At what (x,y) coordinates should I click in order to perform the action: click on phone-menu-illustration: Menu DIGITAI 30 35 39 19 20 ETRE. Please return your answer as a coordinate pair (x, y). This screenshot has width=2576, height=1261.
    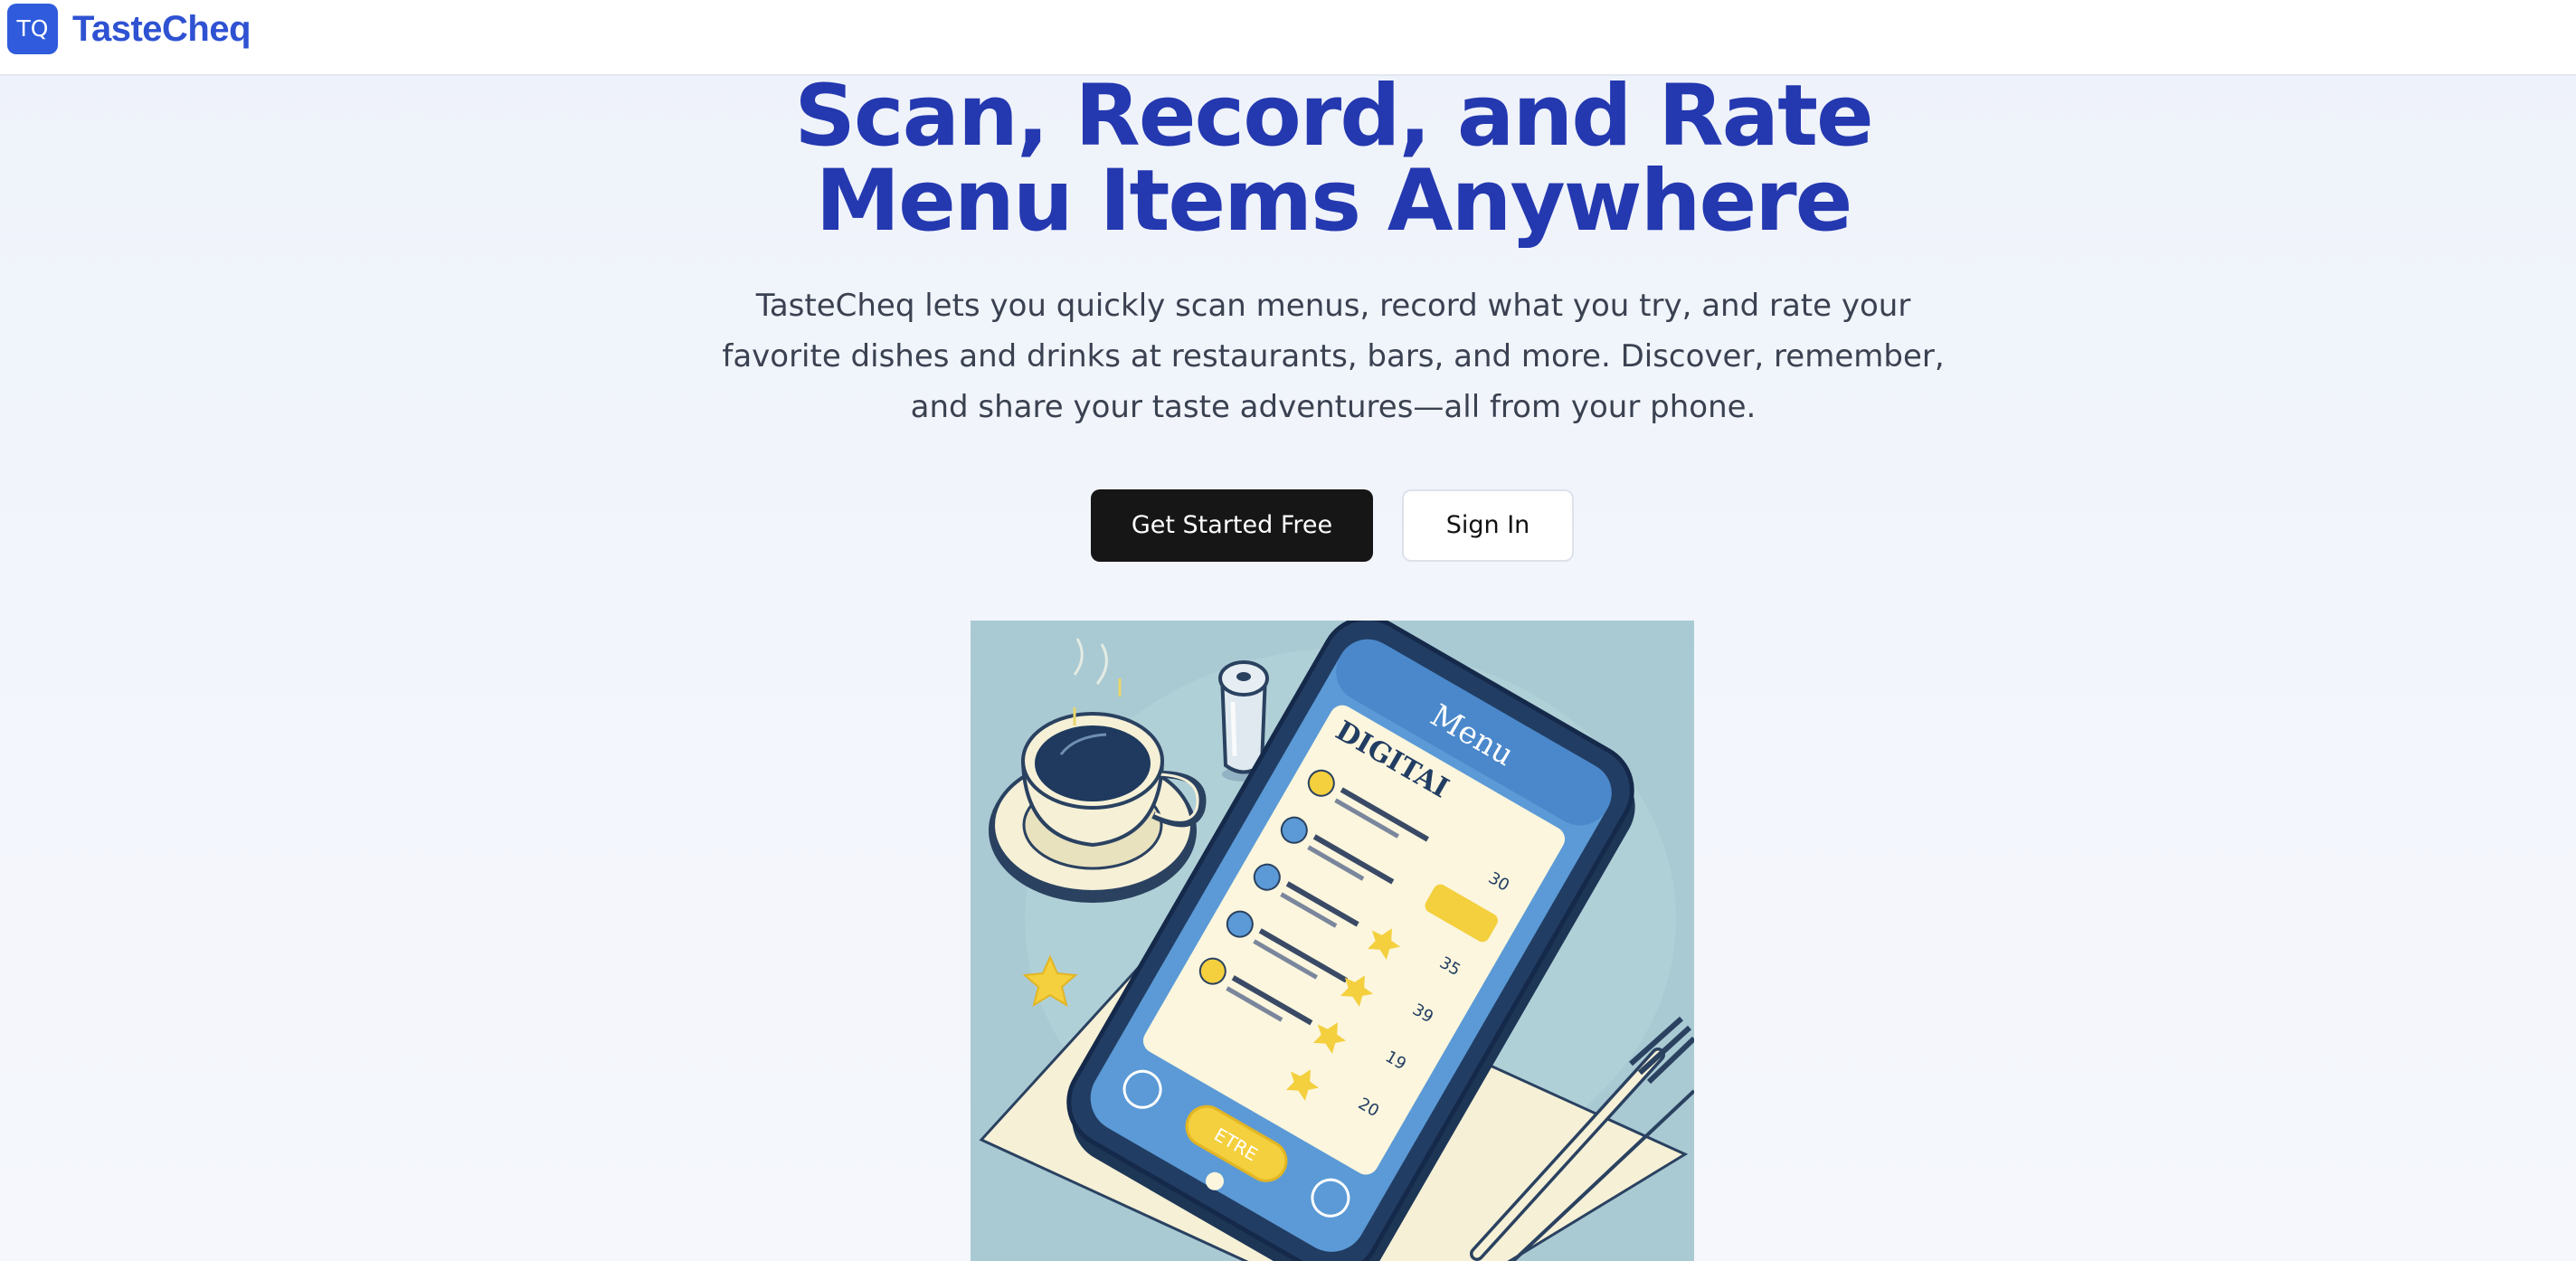
    Looking at the image, I should click on (1332, 941).